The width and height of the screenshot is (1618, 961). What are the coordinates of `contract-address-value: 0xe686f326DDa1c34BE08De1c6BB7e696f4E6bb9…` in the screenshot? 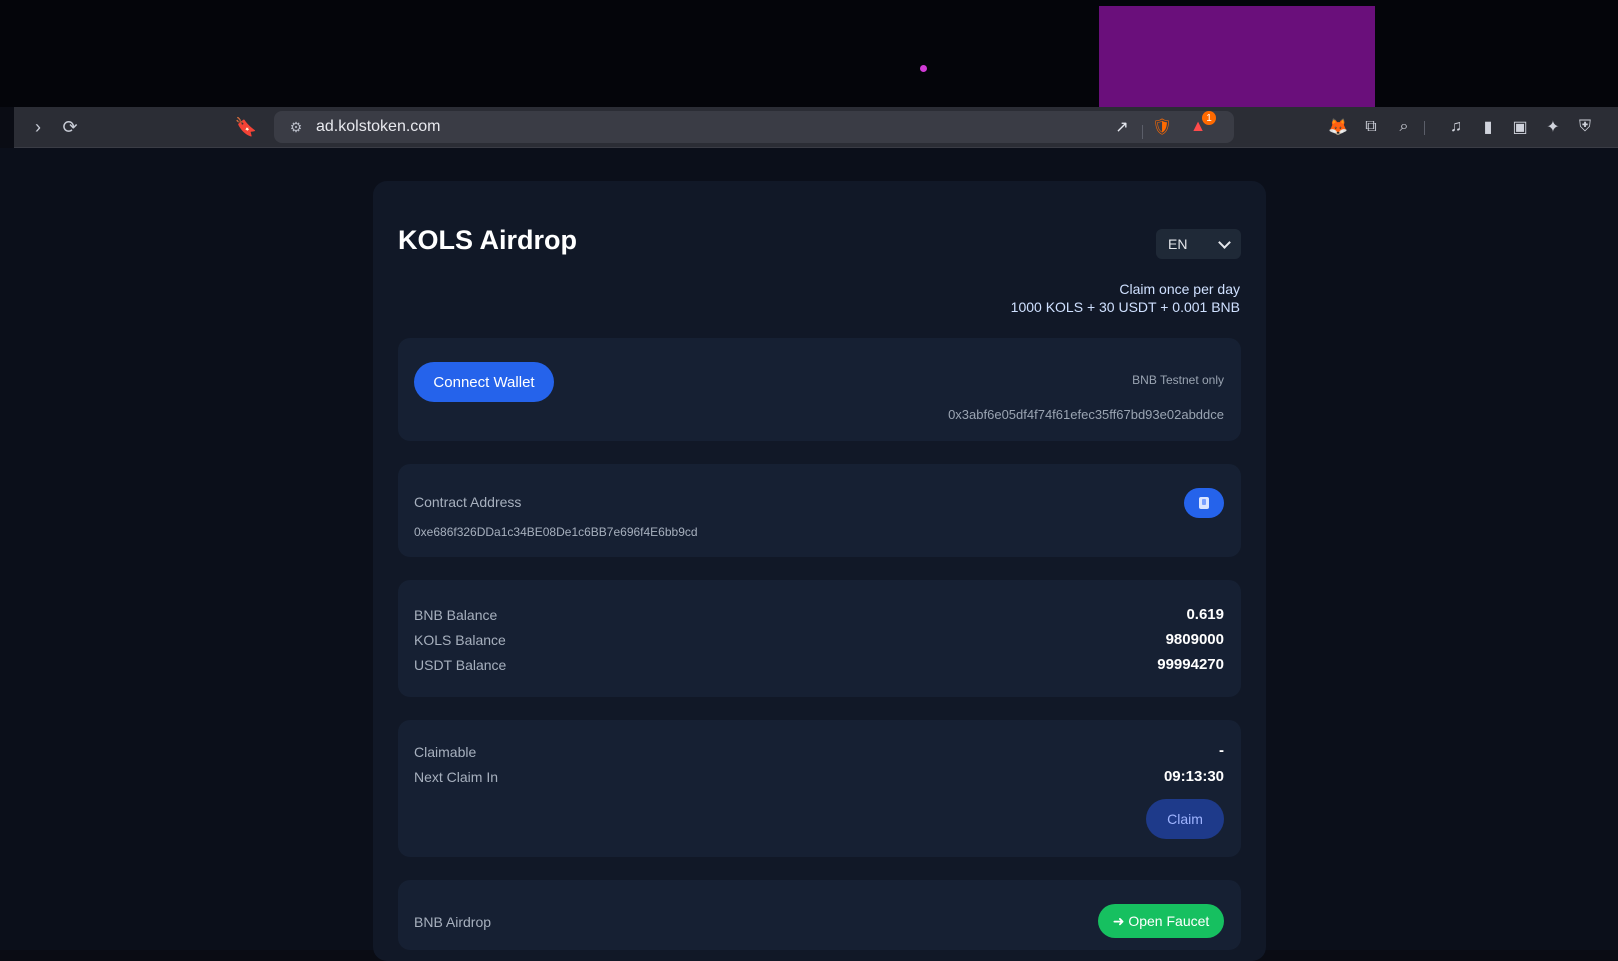 It's located at (556, 532).